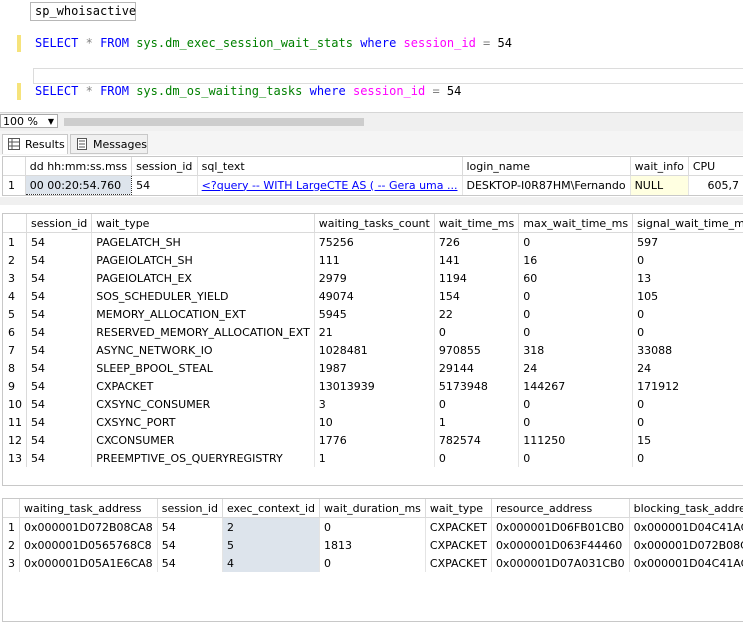 The height and width of the screenshot is (622, 743). I want to click on table-cell: 5, so click(271, 545).